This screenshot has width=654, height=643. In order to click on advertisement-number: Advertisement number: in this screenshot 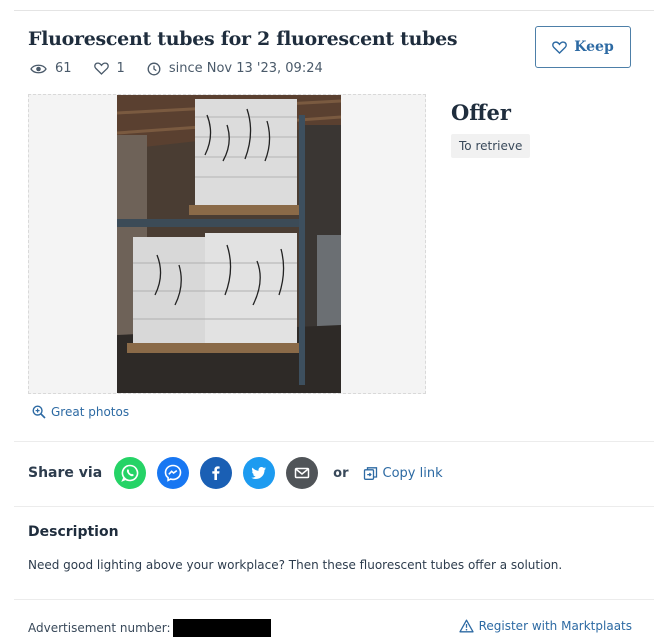, I will do `click(149, 628)`.